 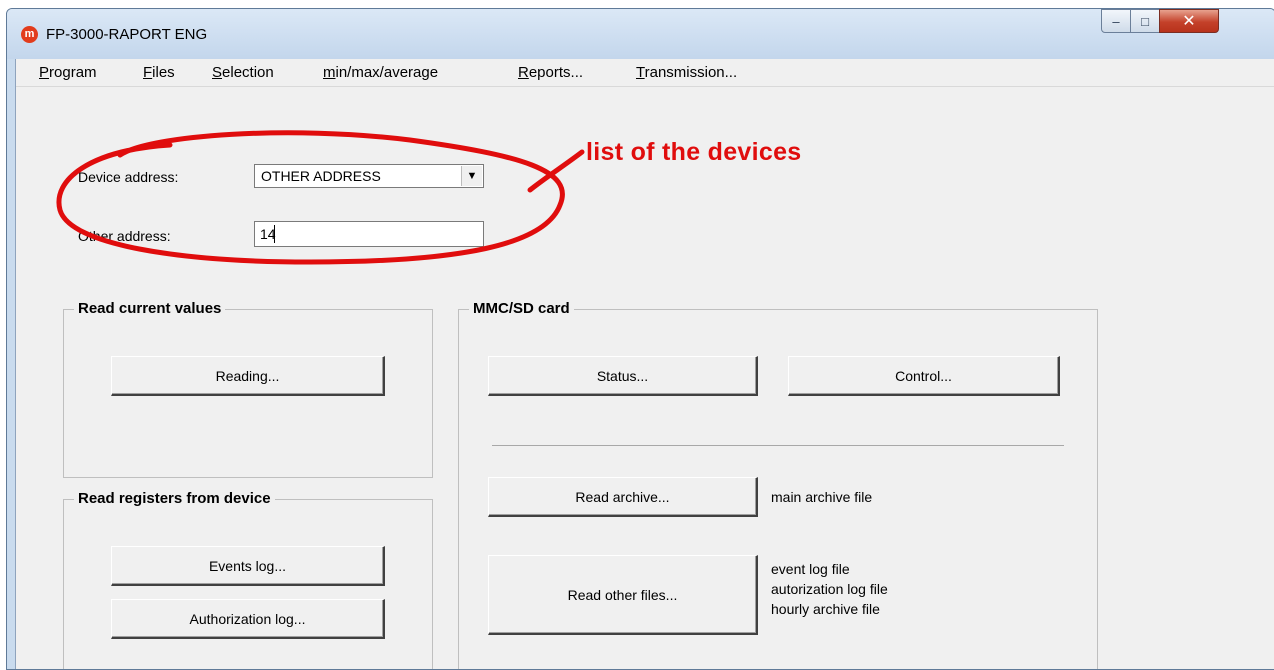 What do you see at coordinates (127, 34) in the screenshot?
I see `window-title: FP-3000-RAPORT ENG` at bounding box center [127, 34].